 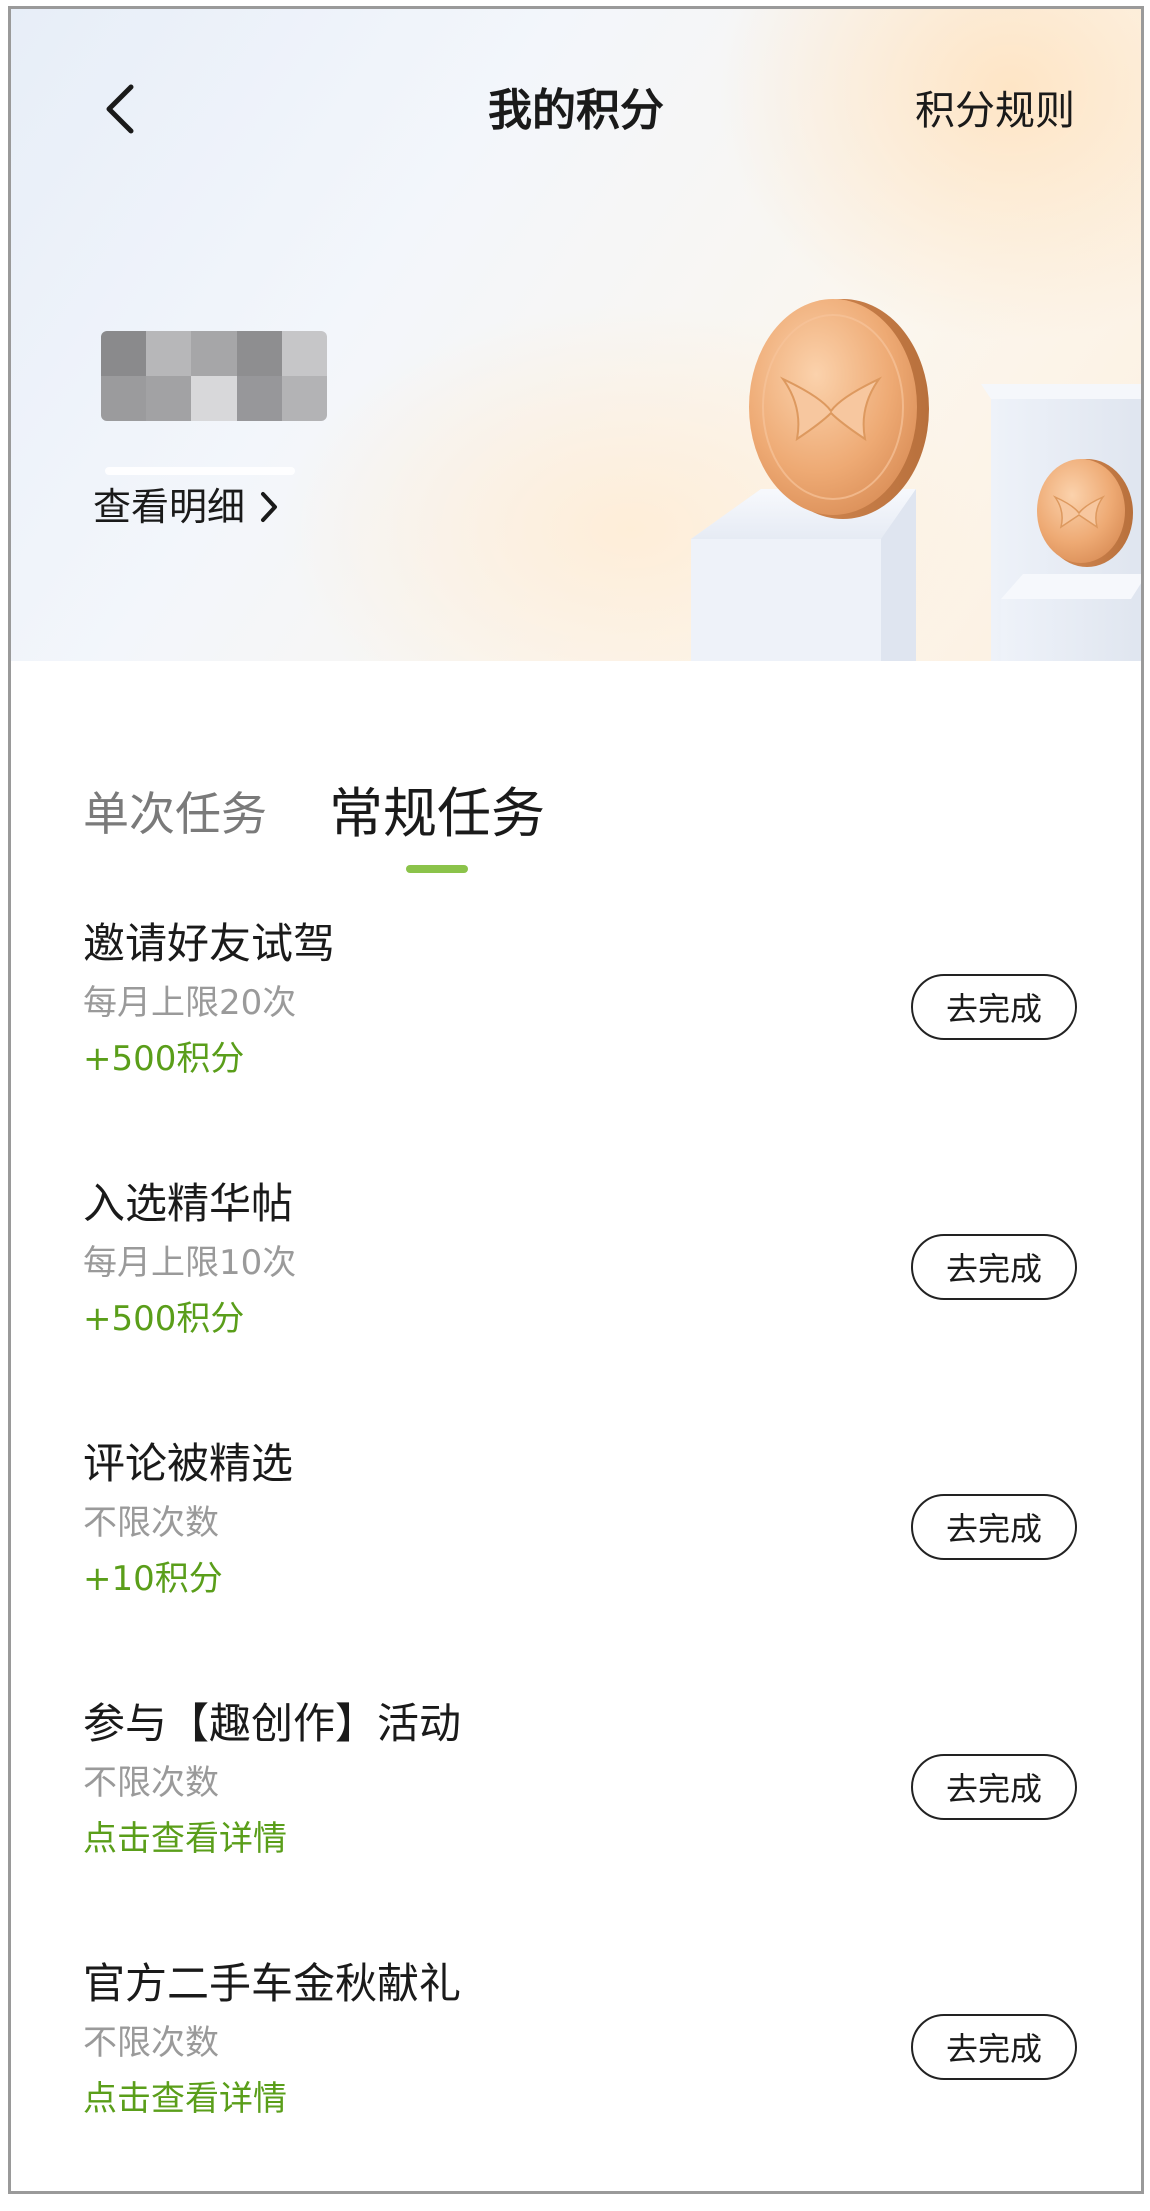 I want to click on task-item: 参与【趣创作】活动 不限次数 点击查看详情 去完成, so click(x=576, y=1824).